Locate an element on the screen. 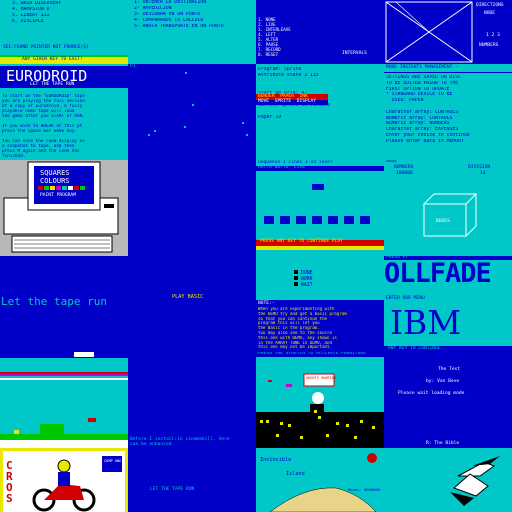 The width and height of the screenshot is (512, 512). tile-space: P1 is located at coordinates (192, 112).